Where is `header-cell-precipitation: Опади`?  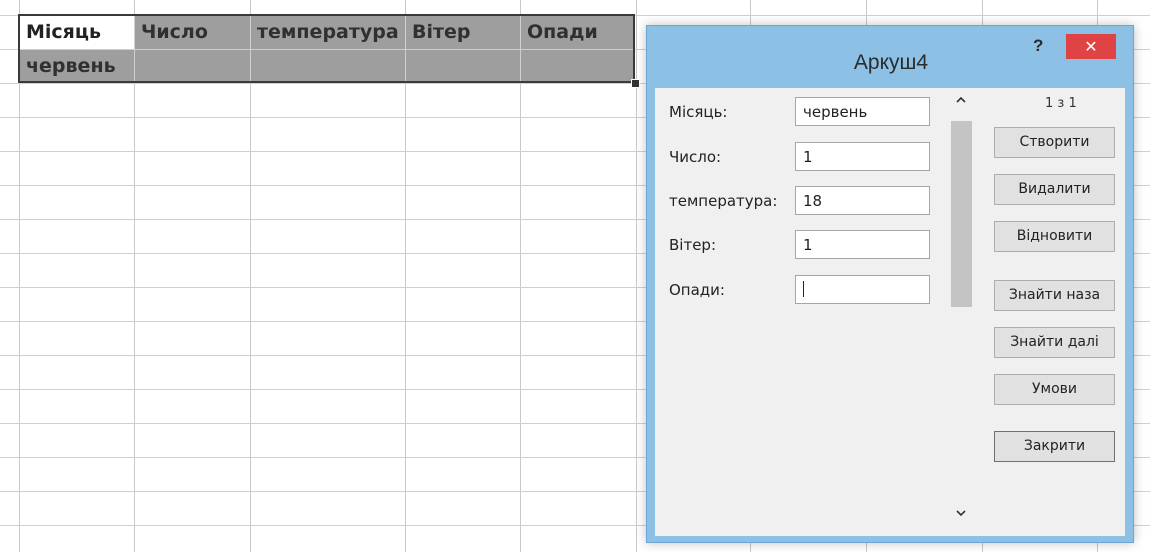
header-cell-precipitation: Опади is located at coordinates (578, 32).